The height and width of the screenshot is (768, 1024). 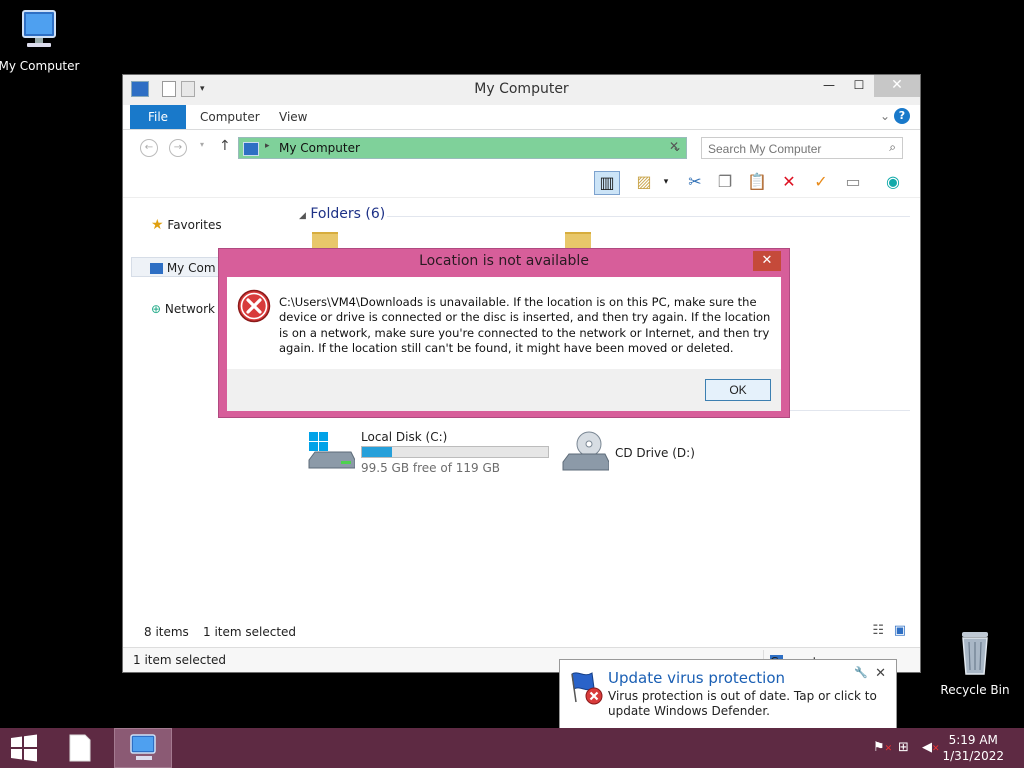 I want to click on chevron-down-icon: ▾, so click(x=666, y=182).